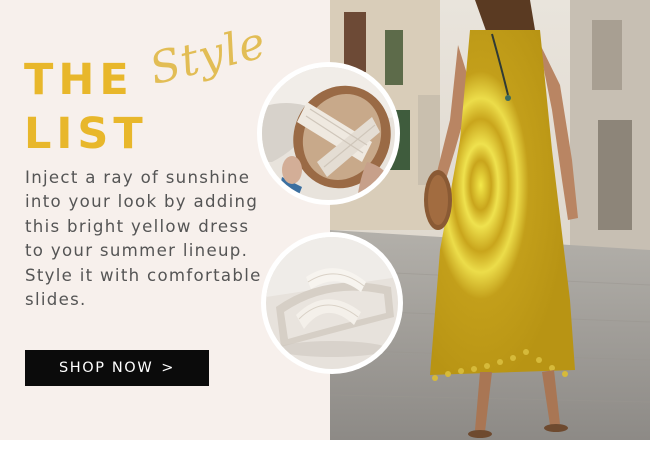 This screenshot has width=650, height=450. What do you see at coordinates (106, 368) in the screenshot?
I see `shop-now-label: SHOP NOW` at bounding box center [106, 368].